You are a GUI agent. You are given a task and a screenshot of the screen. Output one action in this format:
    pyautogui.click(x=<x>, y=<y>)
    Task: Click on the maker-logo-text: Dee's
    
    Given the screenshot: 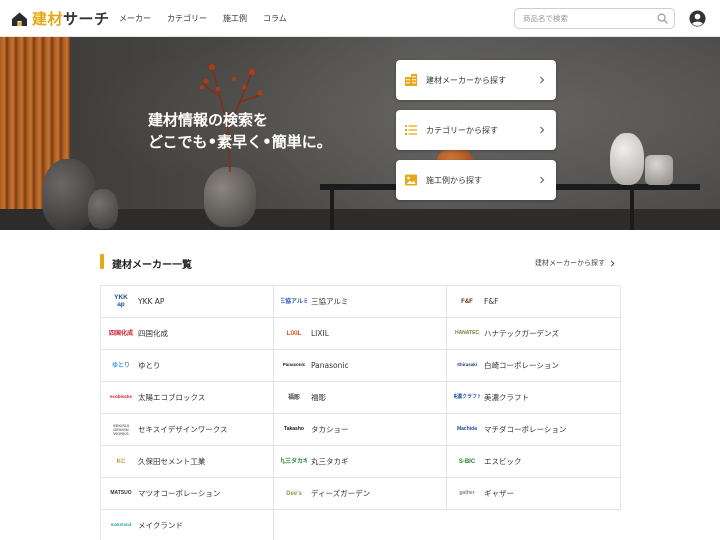 What is the action you would take?
    pyautogui.click(x=294, y=493)
    